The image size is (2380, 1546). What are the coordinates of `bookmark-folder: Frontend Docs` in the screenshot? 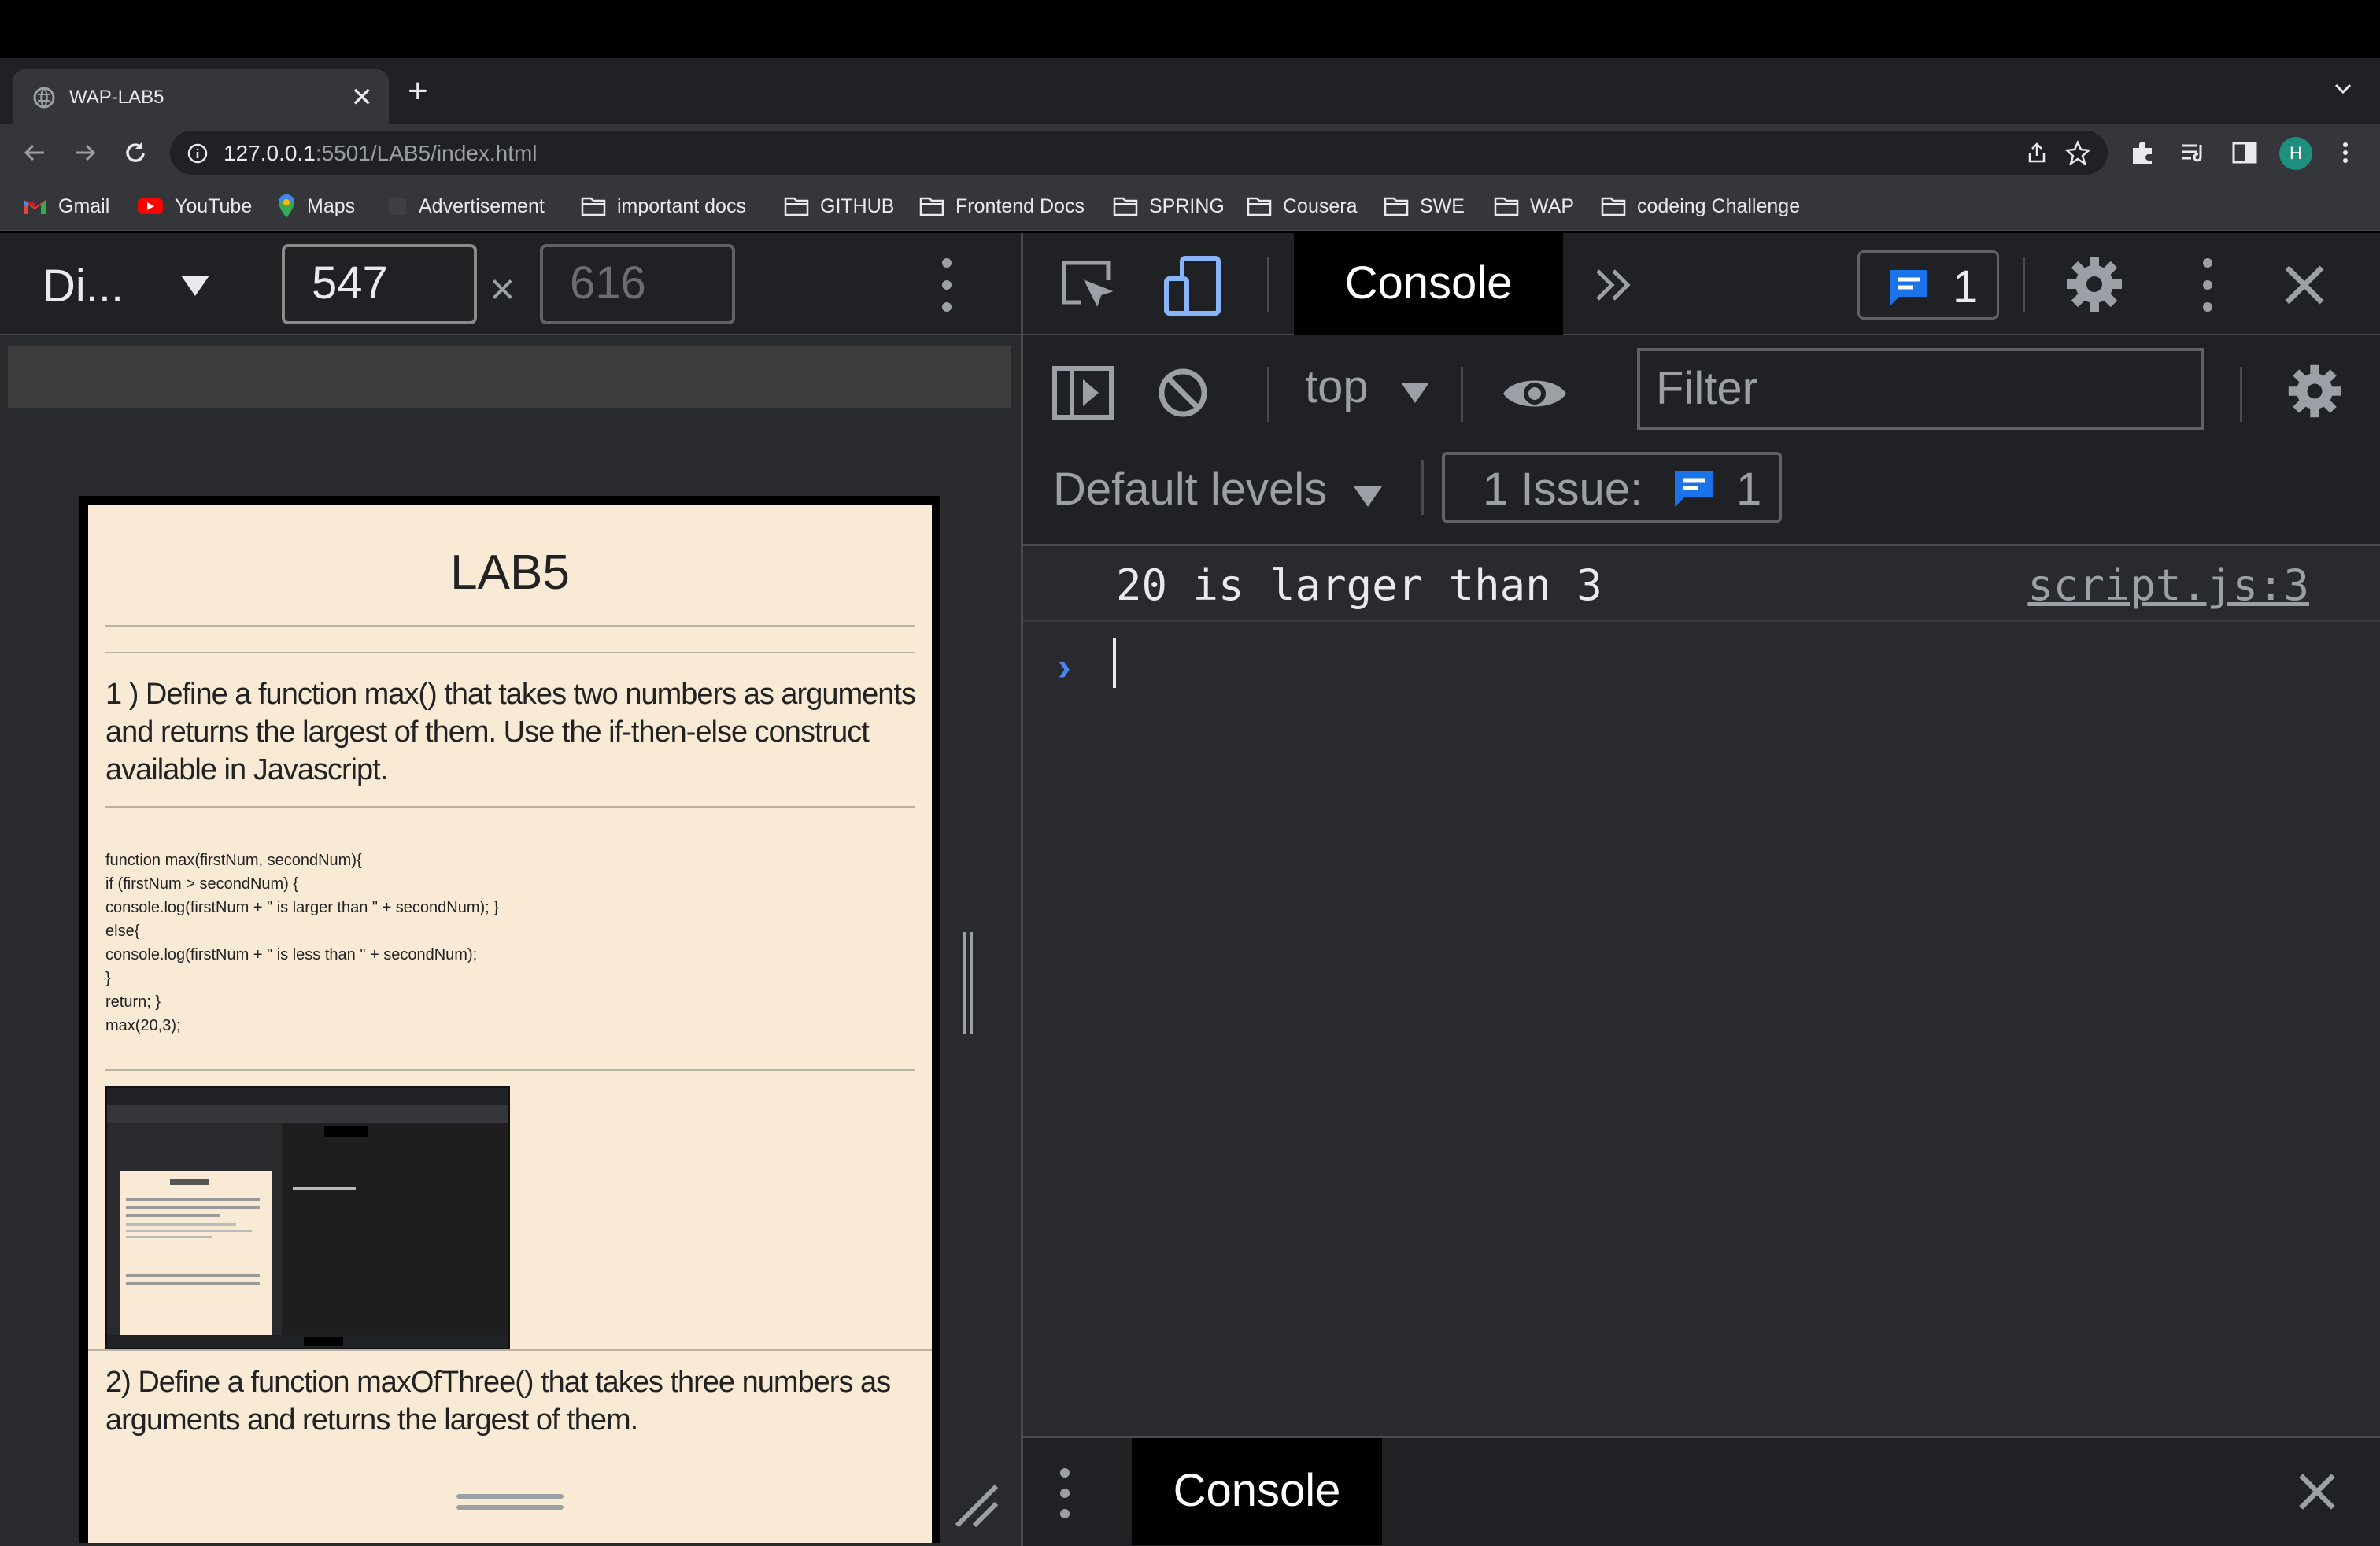 It's located at (1002, 206).